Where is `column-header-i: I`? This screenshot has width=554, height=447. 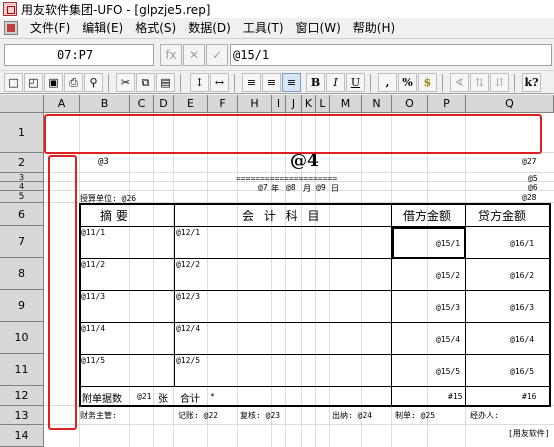
column-header-i: I is located at coordinates (279, 104).